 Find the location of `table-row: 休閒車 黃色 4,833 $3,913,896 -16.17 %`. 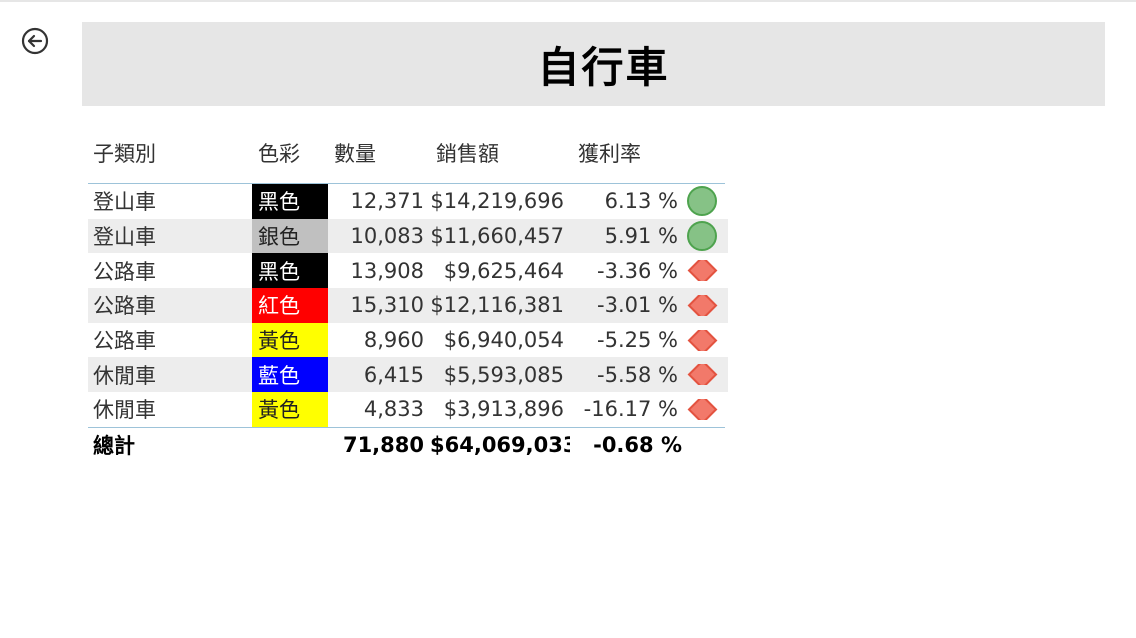

table-row: 休閒車 黃色 4,833 $3,913,896 -16.17 % is located at coordinates (408, 409).